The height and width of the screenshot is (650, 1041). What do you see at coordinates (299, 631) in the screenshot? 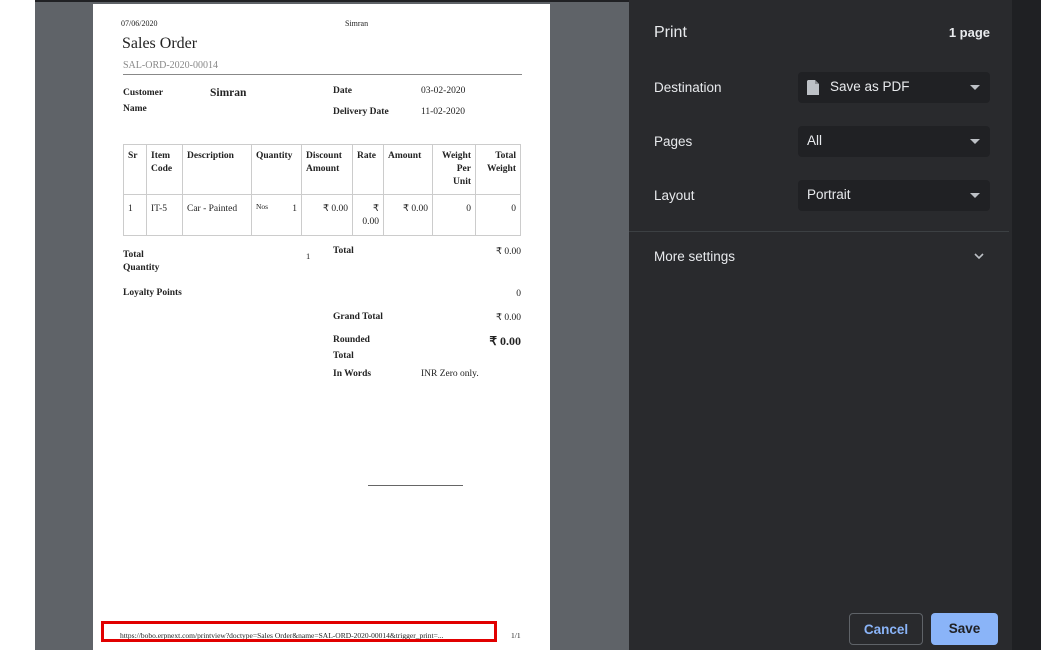
I see `highlight-box` at bounding box center [299, 631].